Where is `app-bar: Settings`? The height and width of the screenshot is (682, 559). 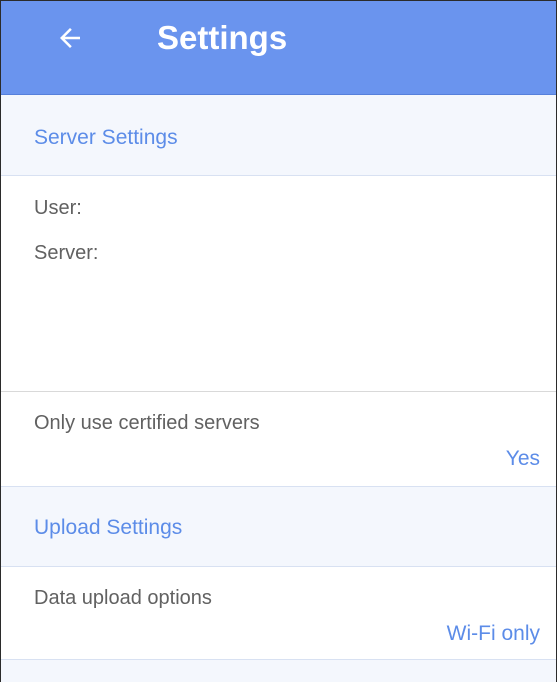 app-bar: Settings is located at coordinates (278, 48).